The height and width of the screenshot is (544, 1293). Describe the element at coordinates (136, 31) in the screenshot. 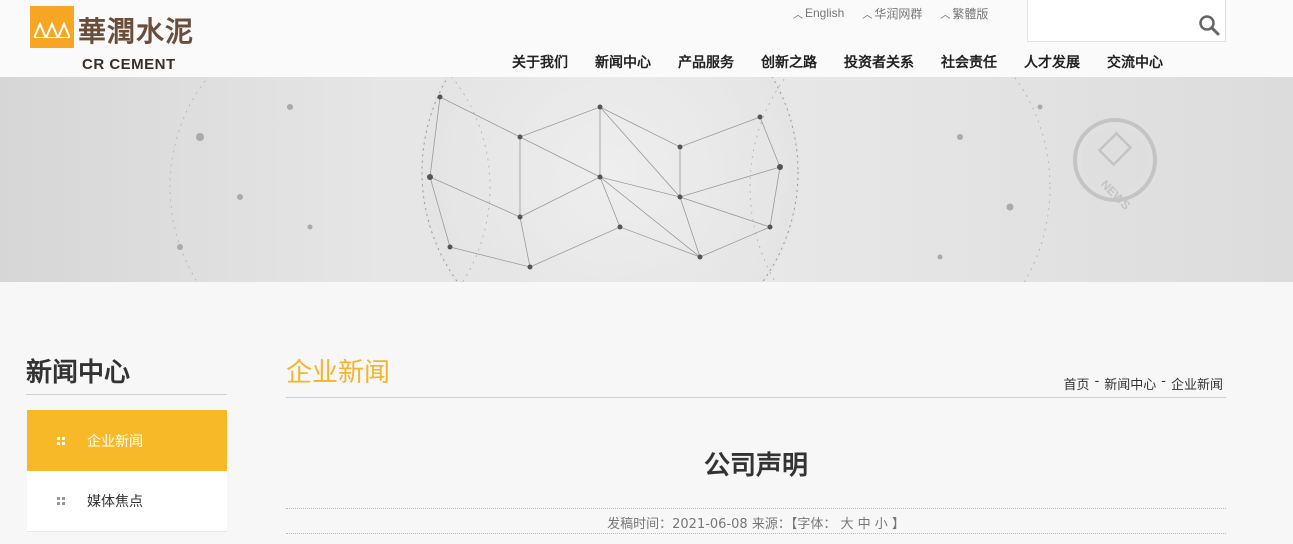

I see `logo-chinese-text: 華潤水泥` at that location.